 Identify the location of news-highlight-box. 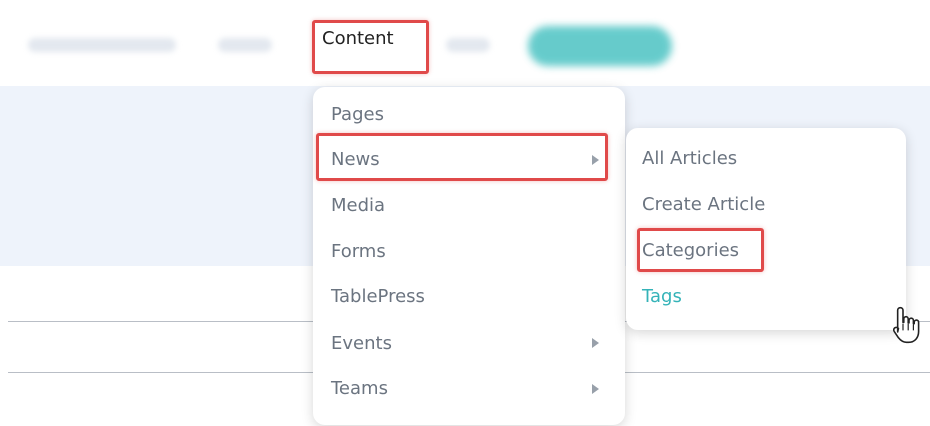
(462, 157).